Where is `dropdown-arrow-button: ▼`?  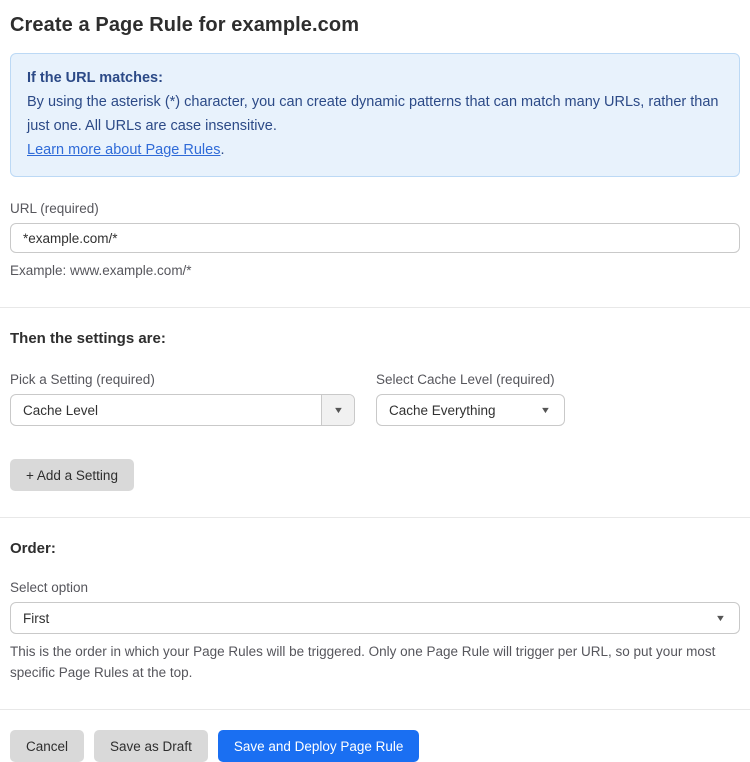 dropdown-arrow-button: ▼ is located at coordinates (337, 410).